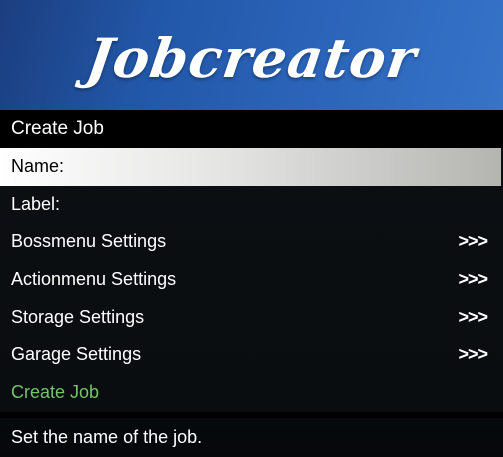 Image resolution: width=503 pixels, height=457 pixels. I want to click on menu-item-label: Create Job, so click(55, 392).